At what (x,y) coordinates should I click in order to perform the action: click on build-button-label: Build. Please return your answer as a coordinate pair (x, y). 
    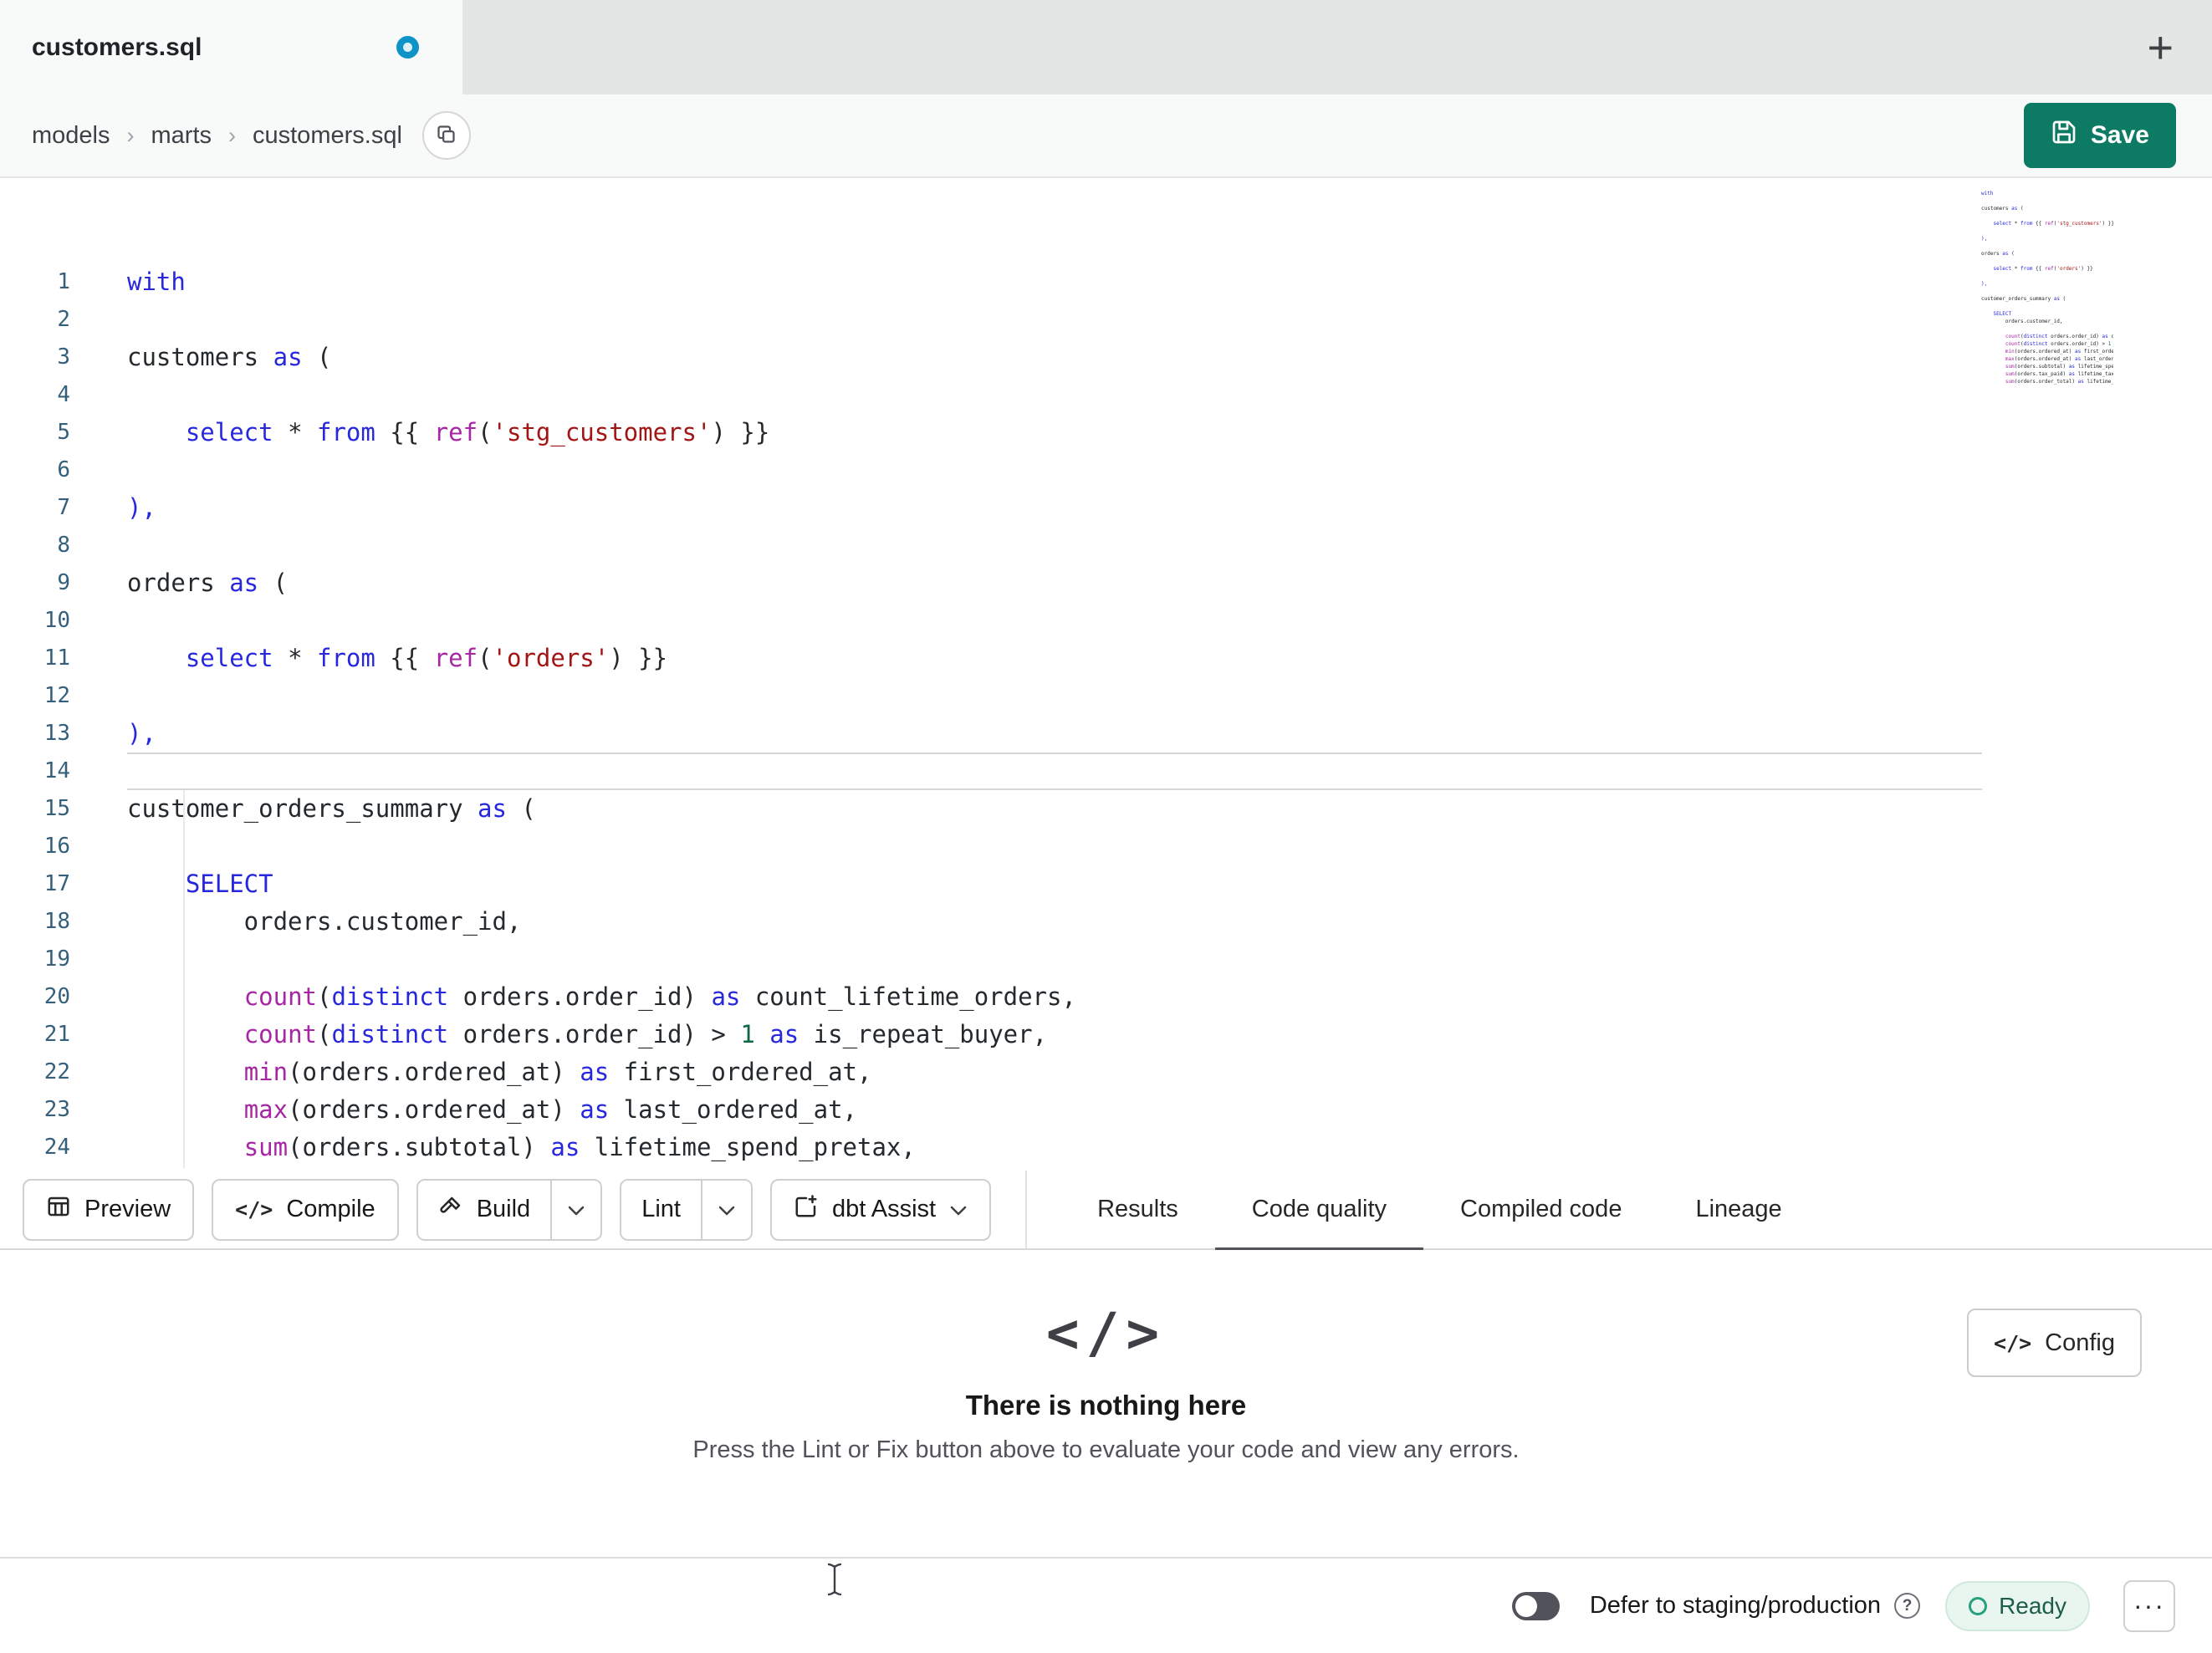
    Looking at the image, I should click on (503, 1209).